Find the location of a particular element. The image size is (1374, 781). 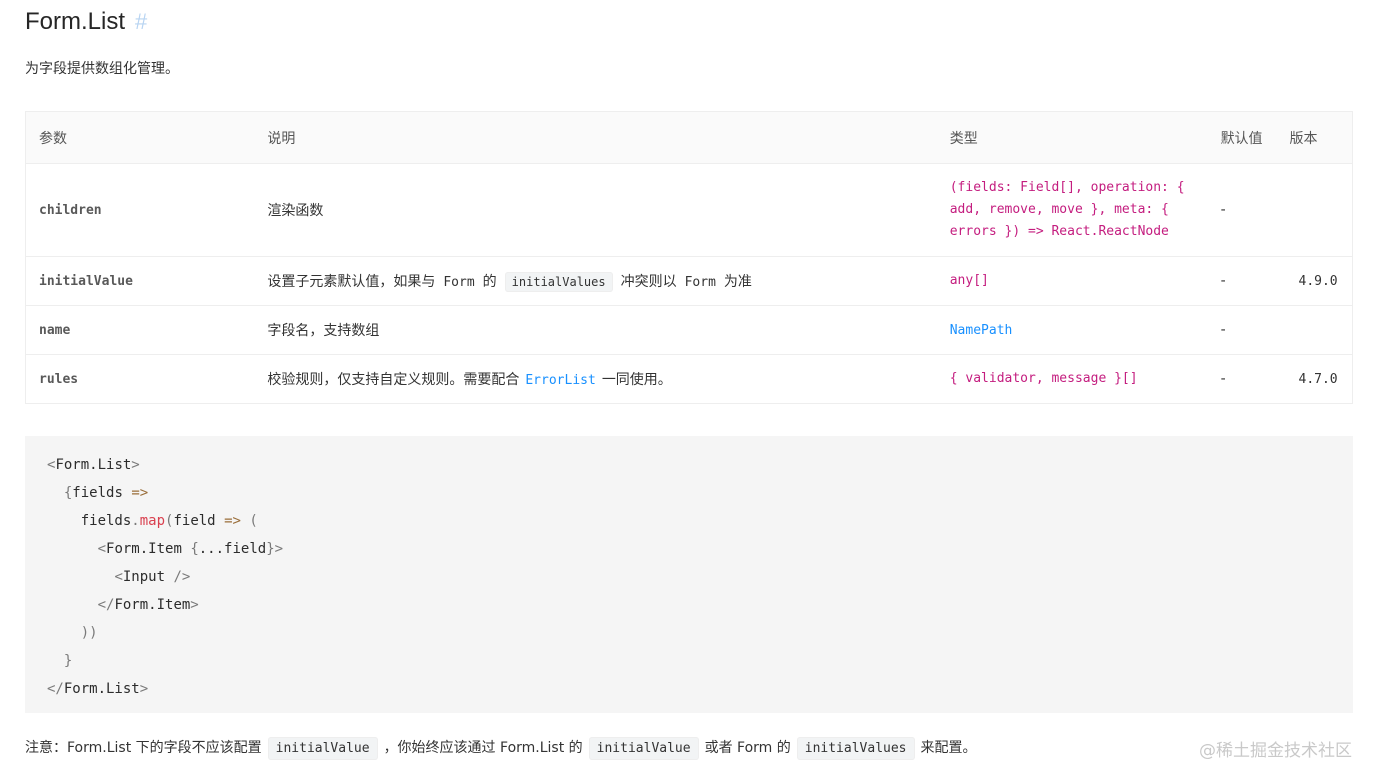

desc-text: 校验规则，仅支持自定义规则。需要配合 is located at coordinates (393, 380).